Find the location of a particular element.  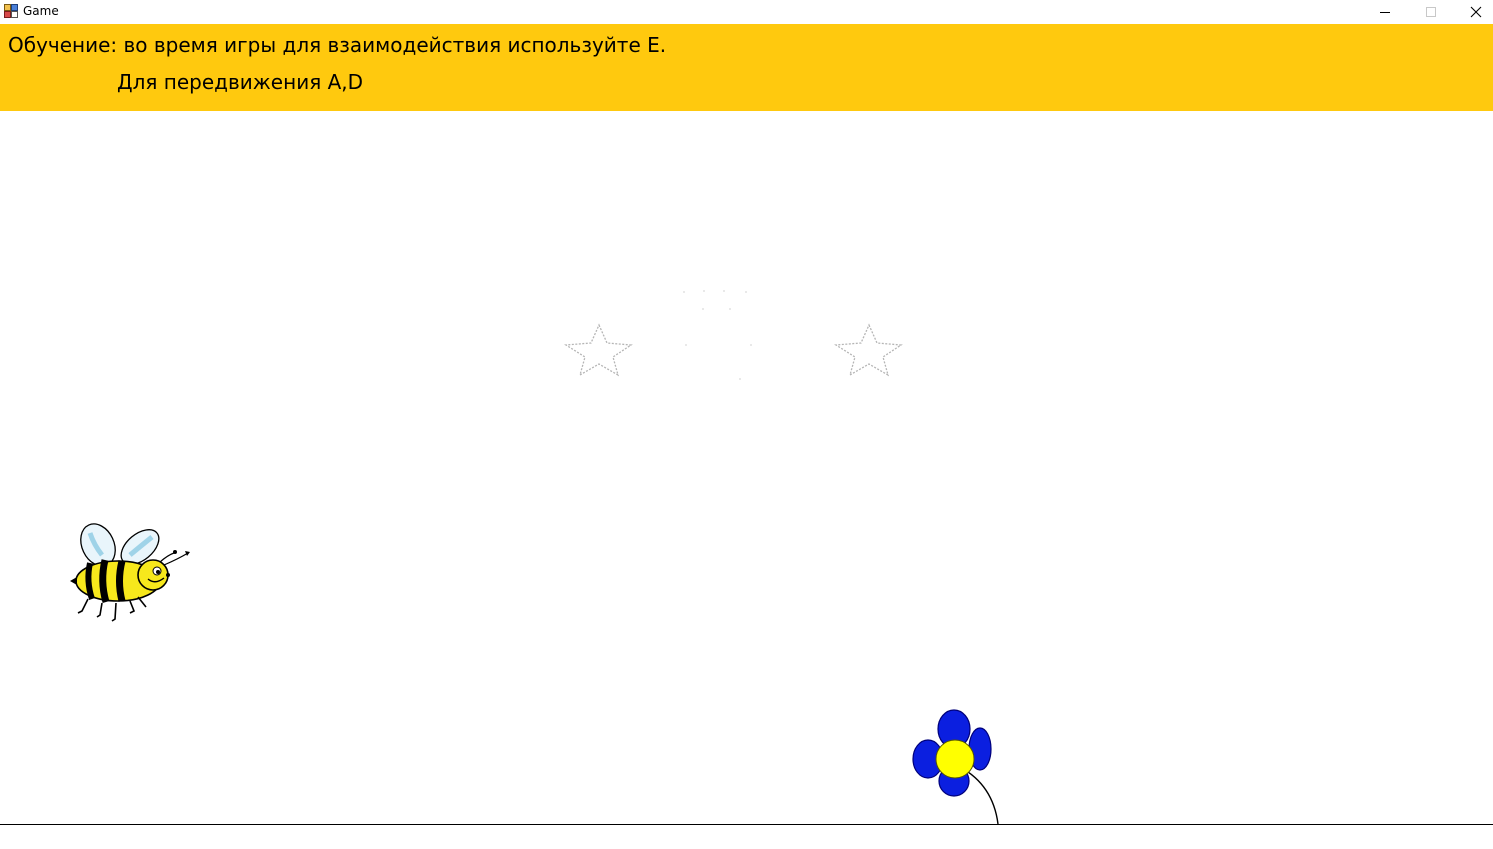

star-rating is located at coordinates (733, 335).